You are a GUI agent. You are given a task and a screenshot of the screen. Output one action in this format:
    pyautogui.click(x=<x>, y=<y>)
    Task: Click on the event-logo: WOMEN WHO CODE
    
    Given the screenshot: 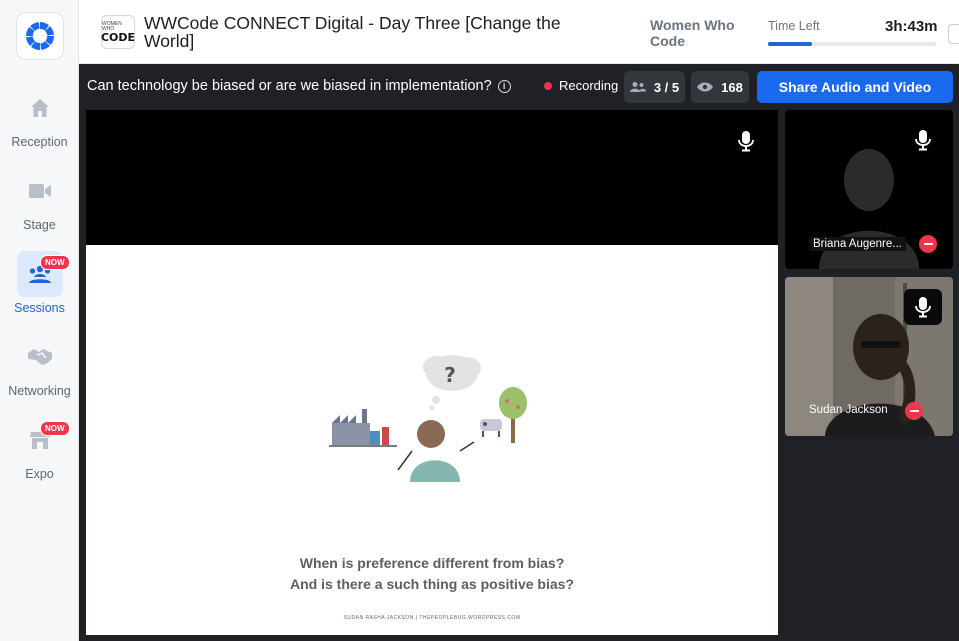 What is the action you would take?
    pyautogui.click(x=118, y=32)
    